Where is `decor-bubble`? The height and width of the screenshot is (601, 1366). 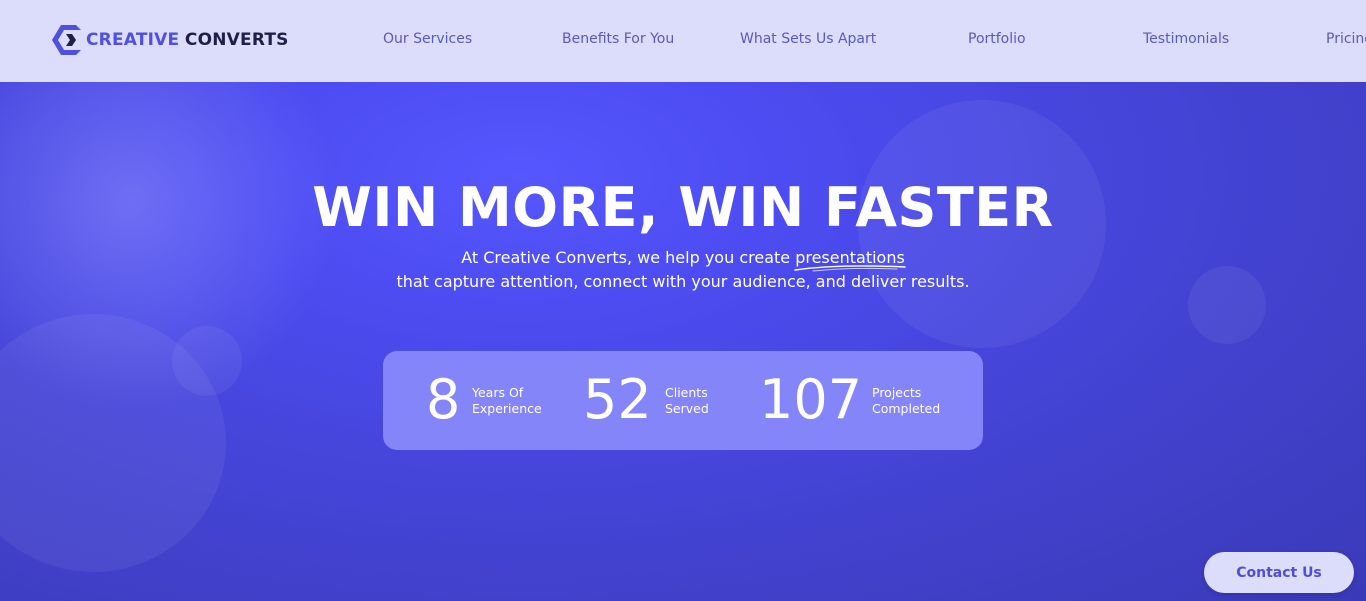
decor-bubble is located at coordinates (207, 361).